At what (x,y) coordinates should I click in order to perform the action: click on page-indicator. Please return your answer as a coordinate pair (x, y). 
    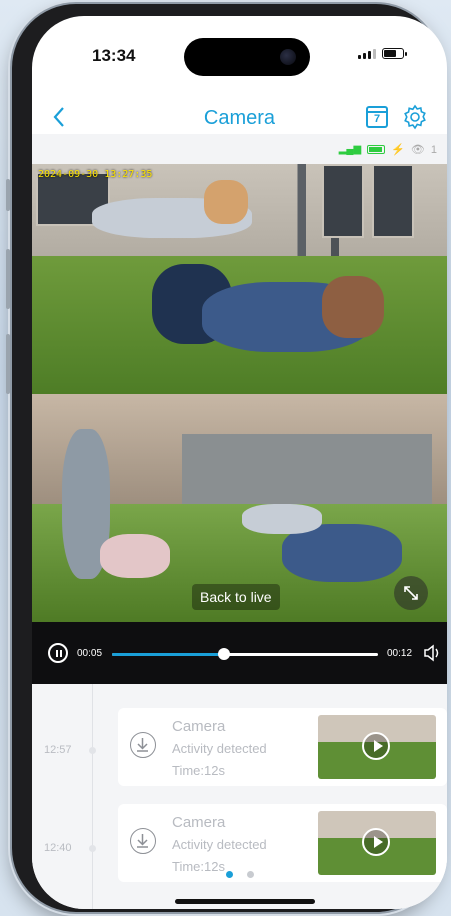
    Looking at the image, I should click on (239, 874).